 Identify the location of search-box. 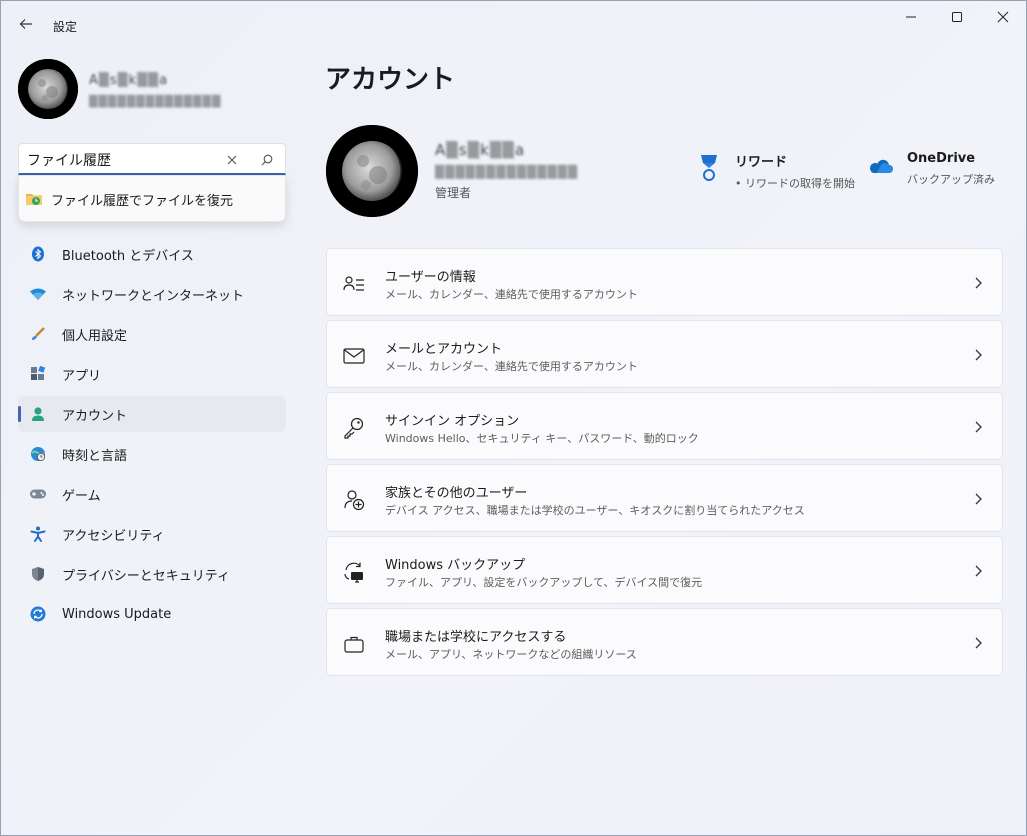
(152, 159).